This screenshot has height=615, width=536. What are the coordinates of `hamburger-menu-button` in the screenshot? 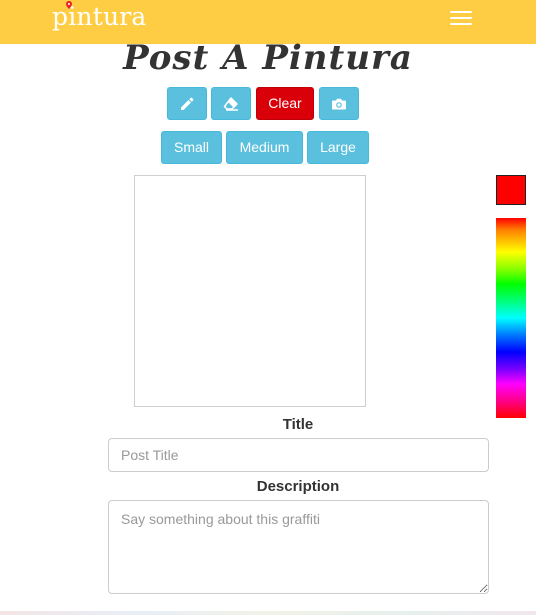 It's located at (462, 18).